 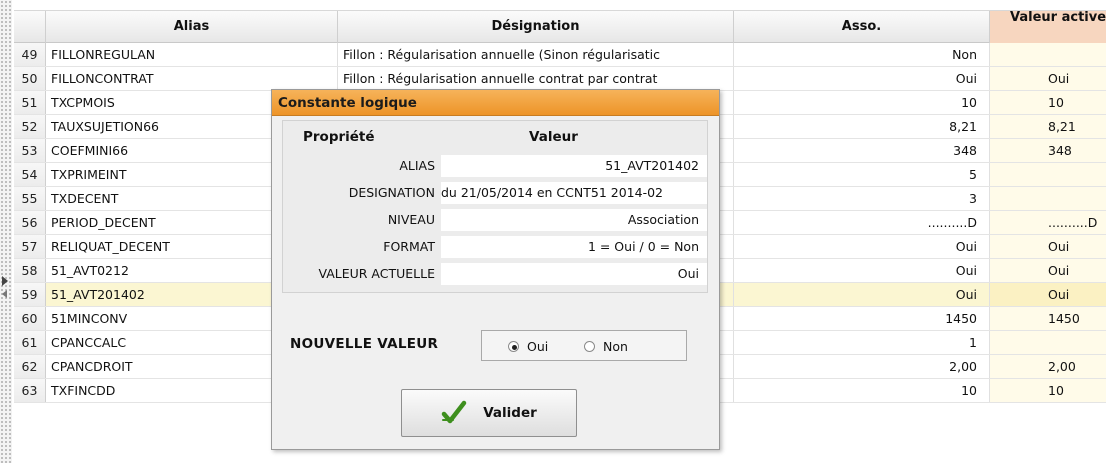 I want to click on property-value: 51_AVT201402, so click(x=574, y=166).